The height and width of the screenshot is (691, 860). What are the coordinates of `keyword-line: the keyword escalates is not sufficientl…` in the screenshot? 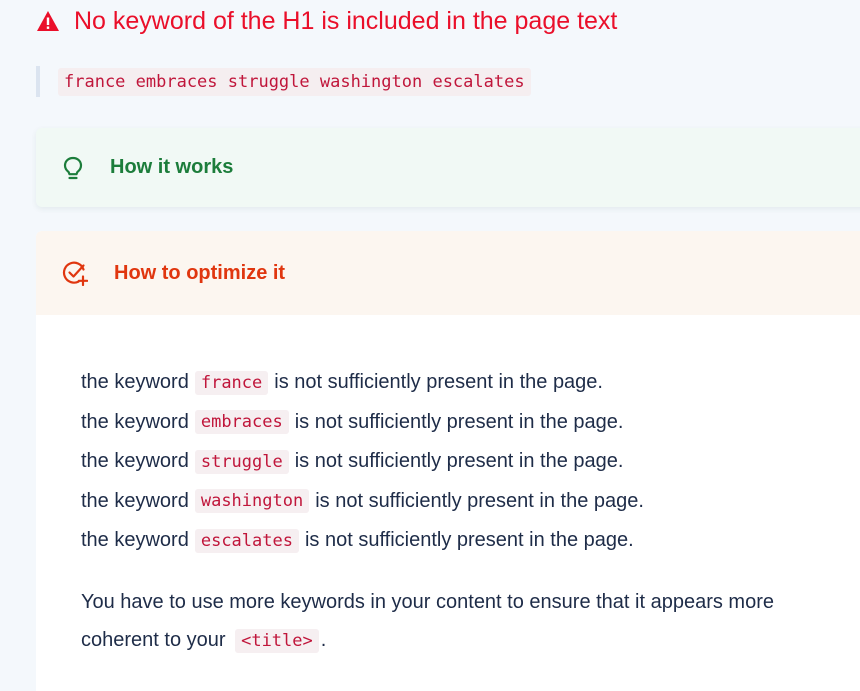 It's located at (470, 541).